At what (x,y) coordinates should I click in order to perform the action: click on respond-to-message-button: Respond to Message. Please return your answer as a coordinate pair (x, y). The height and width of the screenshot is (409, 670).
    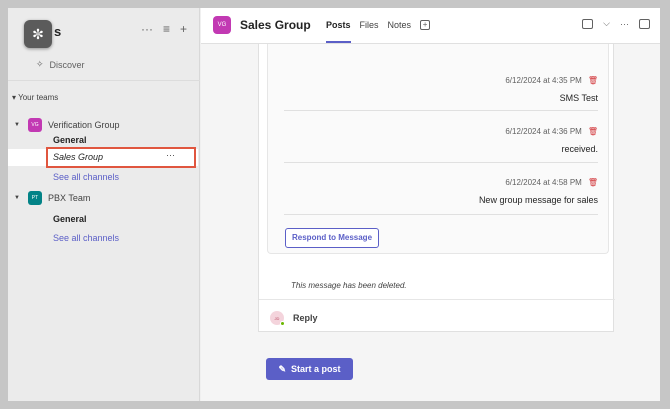
    Looking at the image, I should click on (332, 238).